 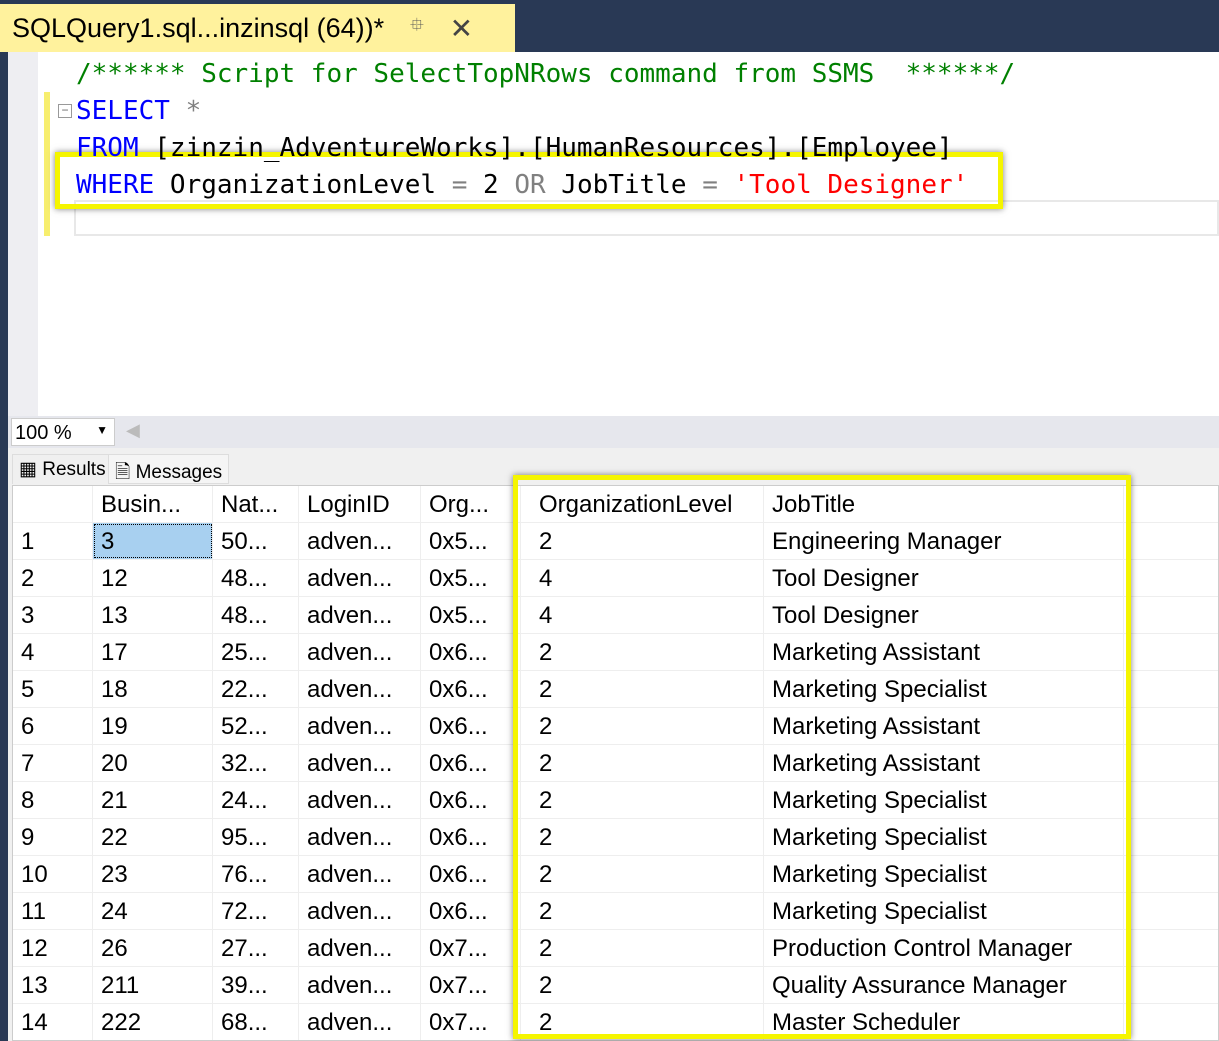 I want to click on grid-cell: 19, so click(x=153, y=726).